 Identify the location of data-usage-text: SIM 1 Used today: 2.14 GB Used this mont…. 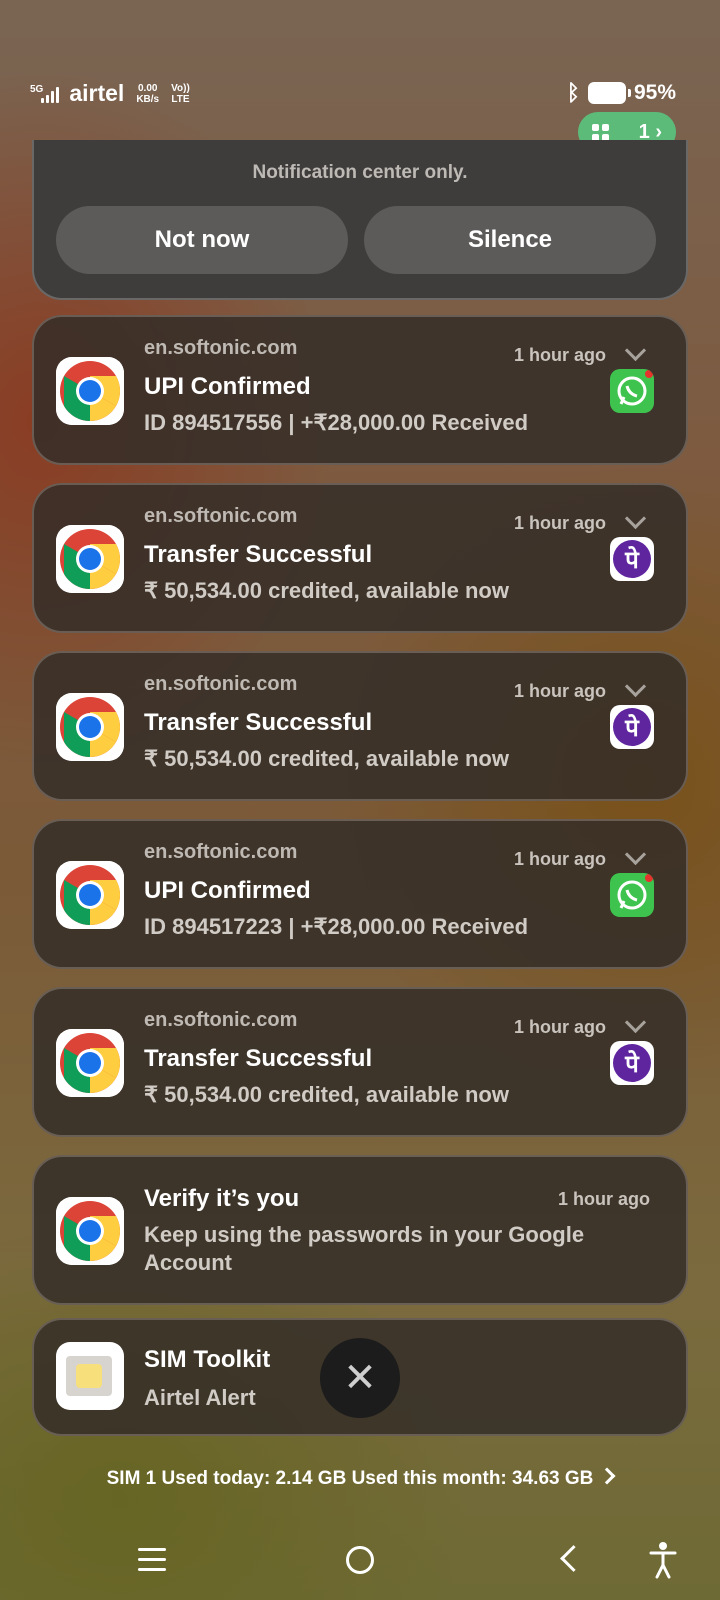
(350, 1478).